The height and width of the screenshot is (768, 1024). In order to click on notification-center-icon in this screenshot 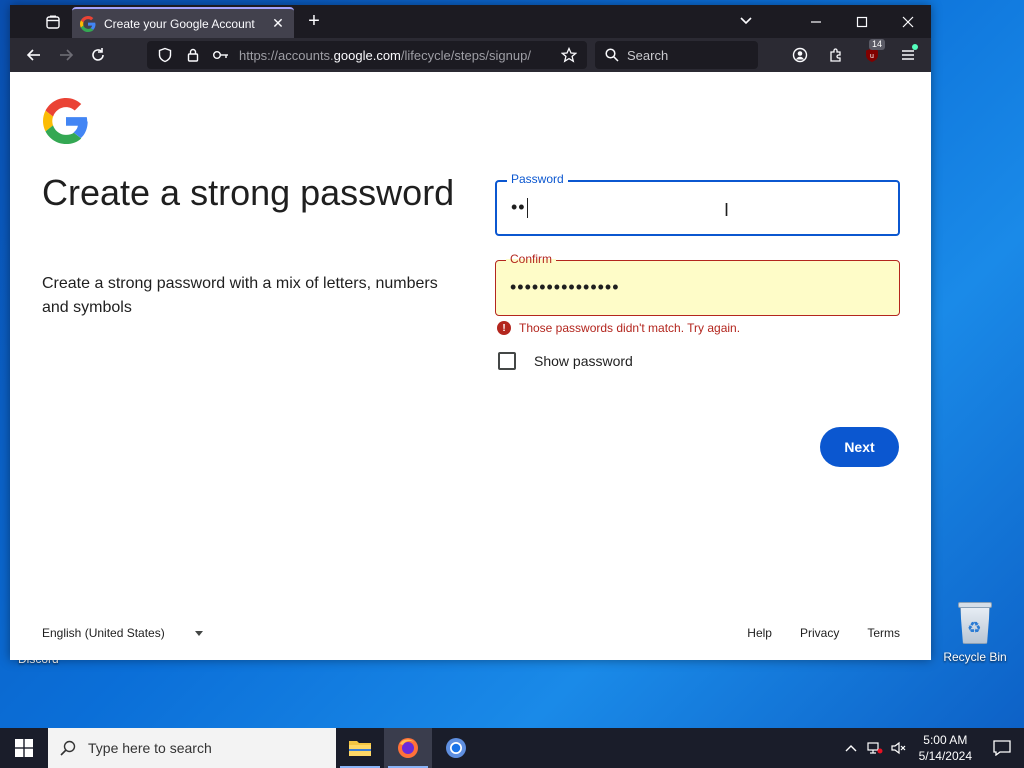, I will do `click(1002, 748)`.